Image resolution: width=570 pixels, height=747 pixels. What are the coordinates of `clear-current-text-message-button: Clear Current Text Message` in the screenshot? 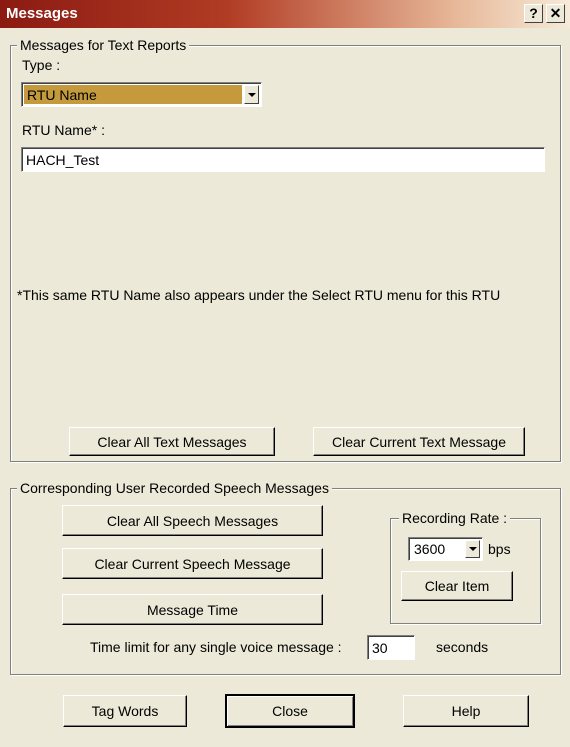 It's located at (419, 441).